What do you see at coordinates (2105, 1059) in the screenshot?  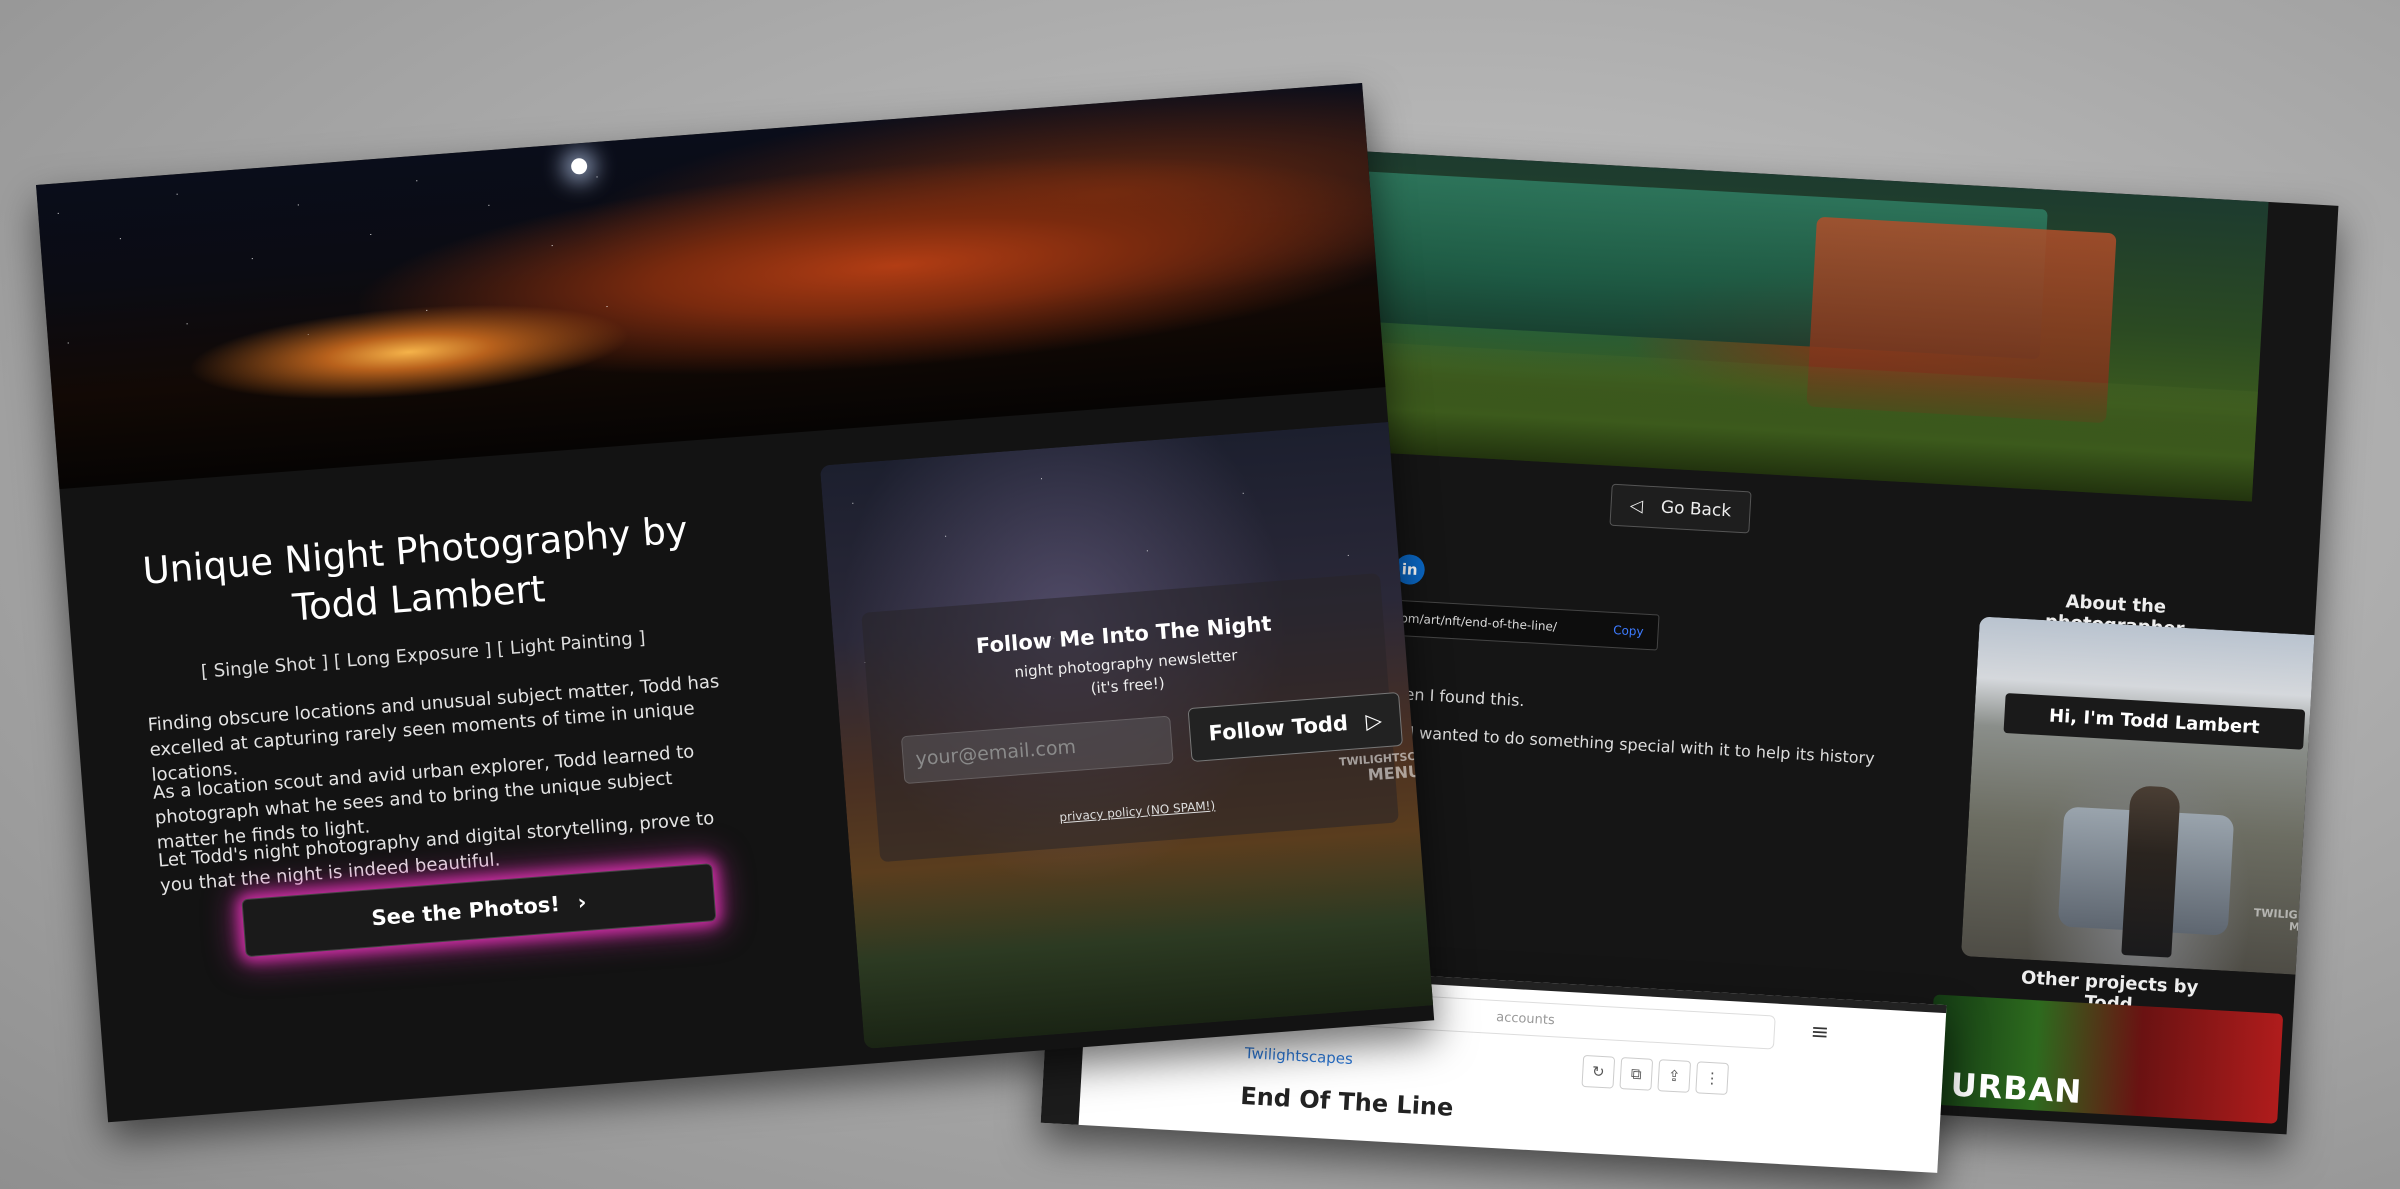 I see `other-project-thumbnail: URBAN` at bounding box center [2105, 1059].